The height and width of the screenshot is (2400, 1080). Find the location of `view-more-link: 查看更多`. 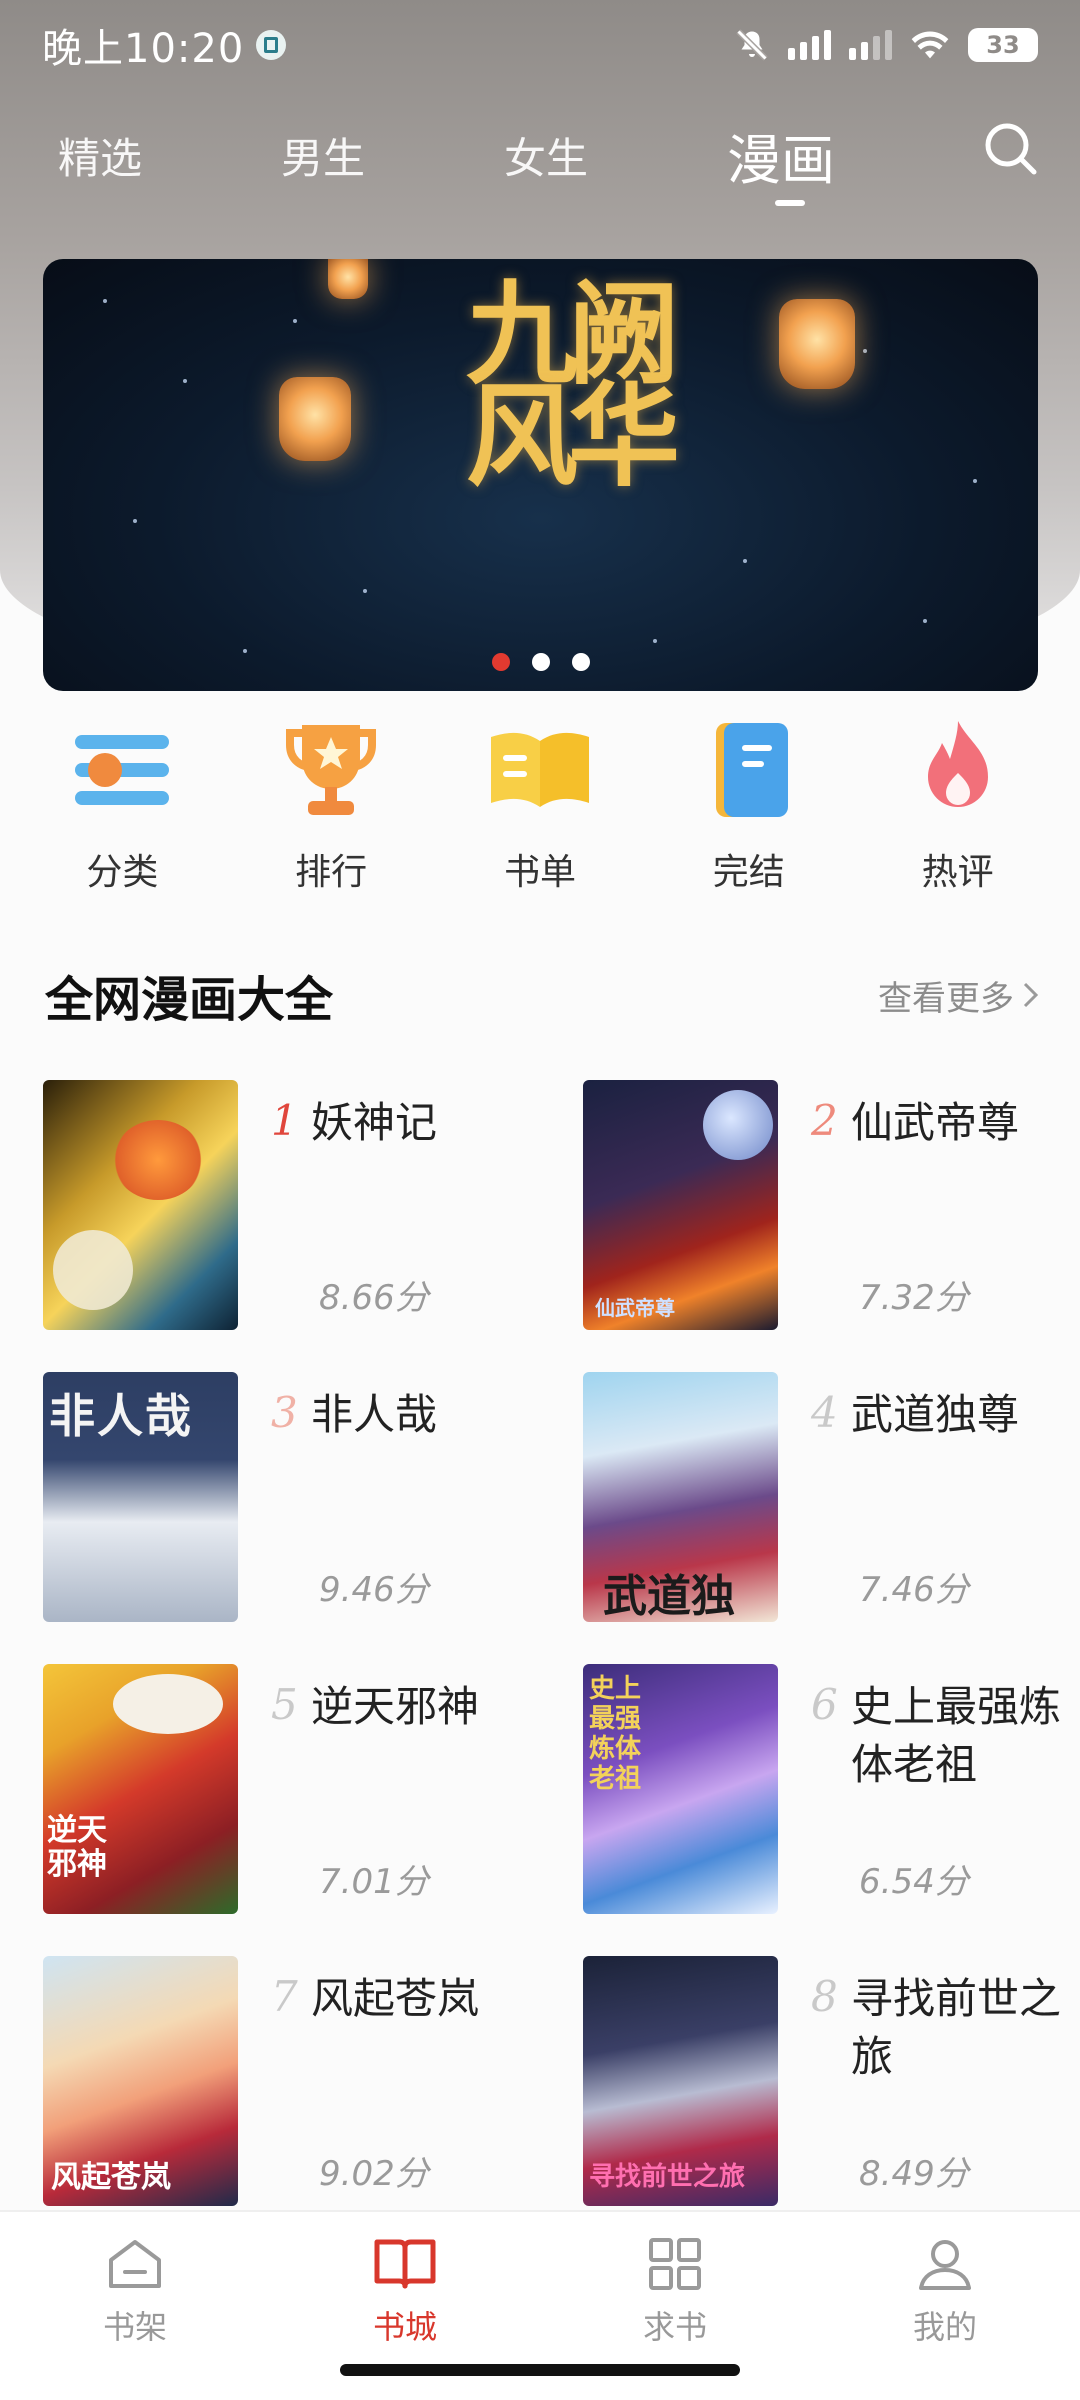

view-more-link: 查看更多 is located at coordinates (959, 995).